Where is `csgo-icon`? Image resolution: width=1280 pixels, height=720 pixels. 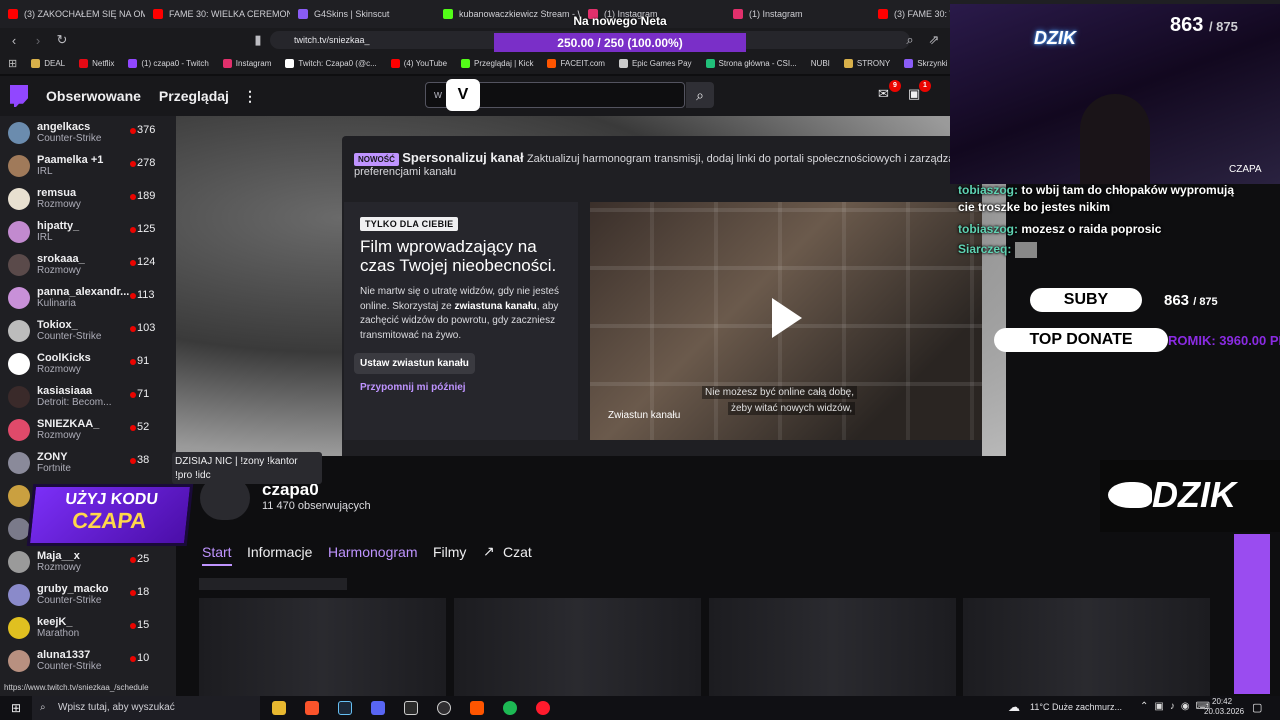
csgo-icon is located at coordinates (710, 63).